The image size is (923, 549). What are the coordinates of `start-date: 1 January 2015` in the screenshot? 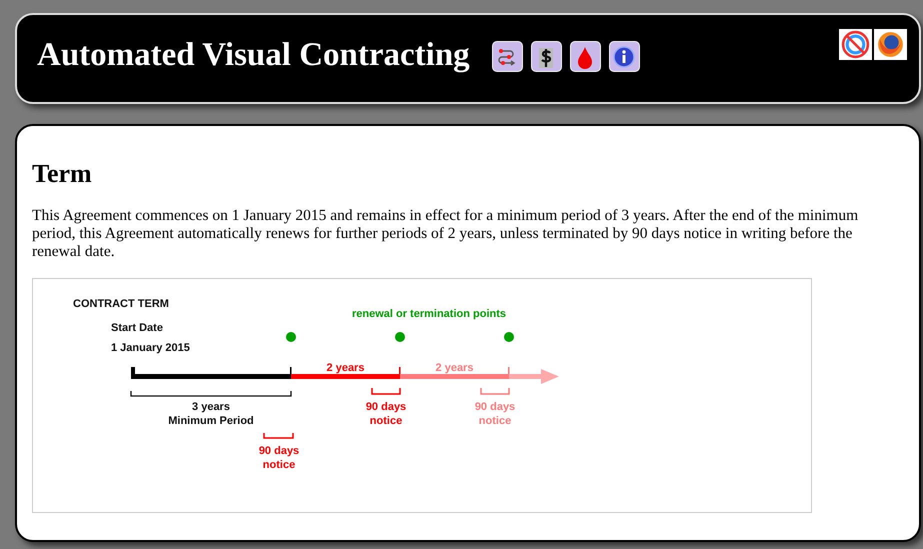 It's located at (150, 348).